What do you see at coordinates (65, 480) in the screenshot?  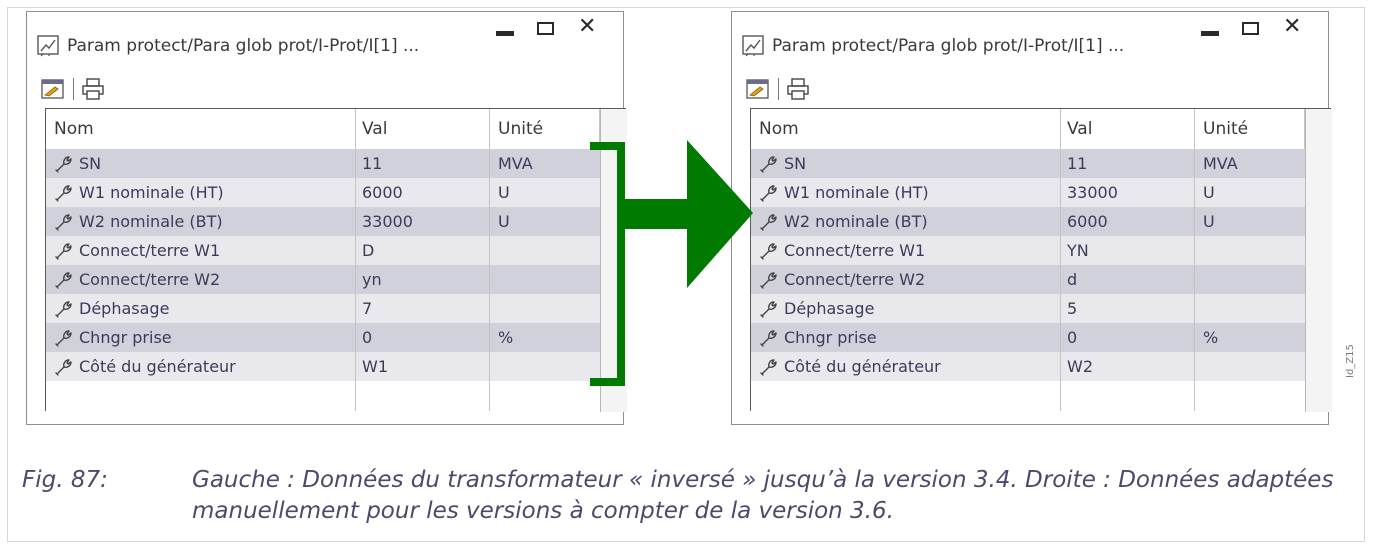 I see `figure-number: Fig. 87:` at bounding box center [65, 480].